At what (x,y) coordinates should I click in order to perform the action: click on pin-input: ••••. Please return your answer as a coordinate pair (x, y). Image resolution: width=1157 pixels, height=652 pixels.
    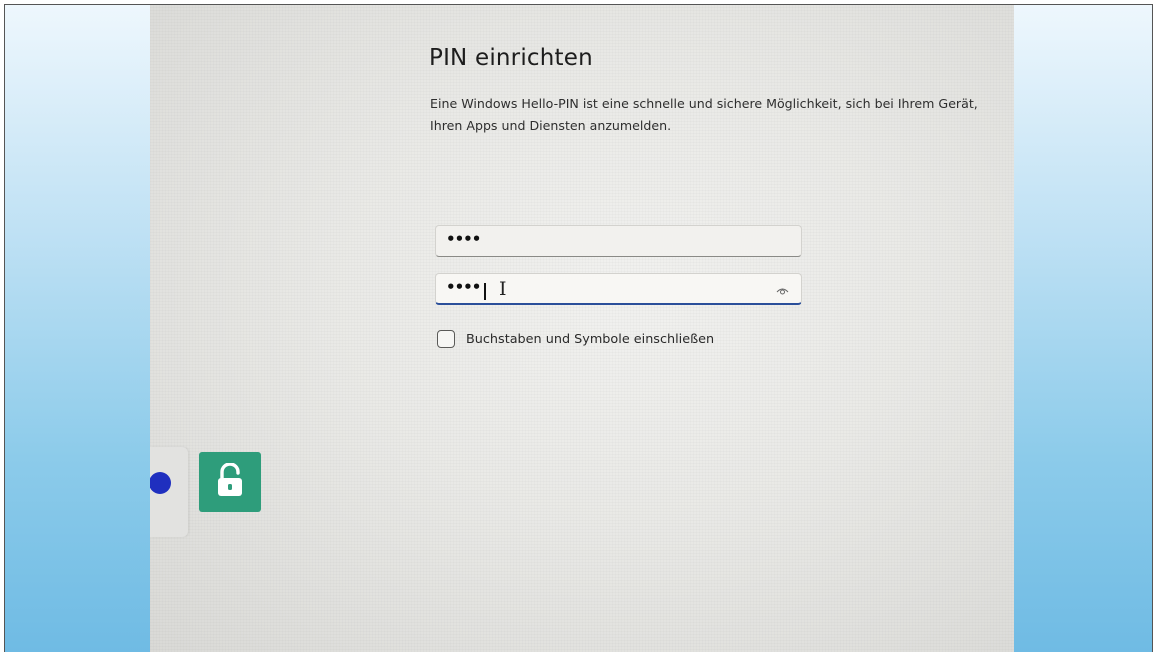
    Looking at the image, I should click on (618, 241).